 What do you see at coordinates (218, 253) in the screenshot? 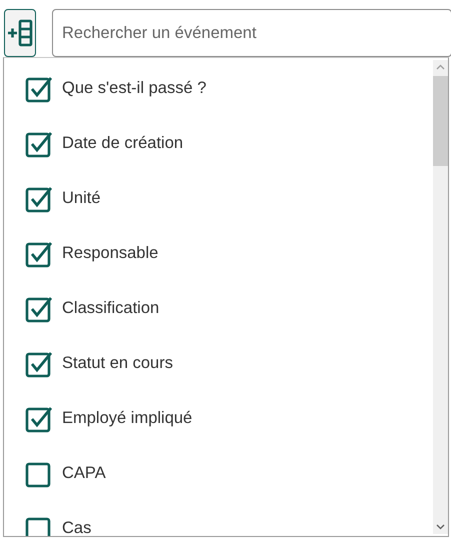
I see `column-option: Responsable` at bounding box center [218, 253].